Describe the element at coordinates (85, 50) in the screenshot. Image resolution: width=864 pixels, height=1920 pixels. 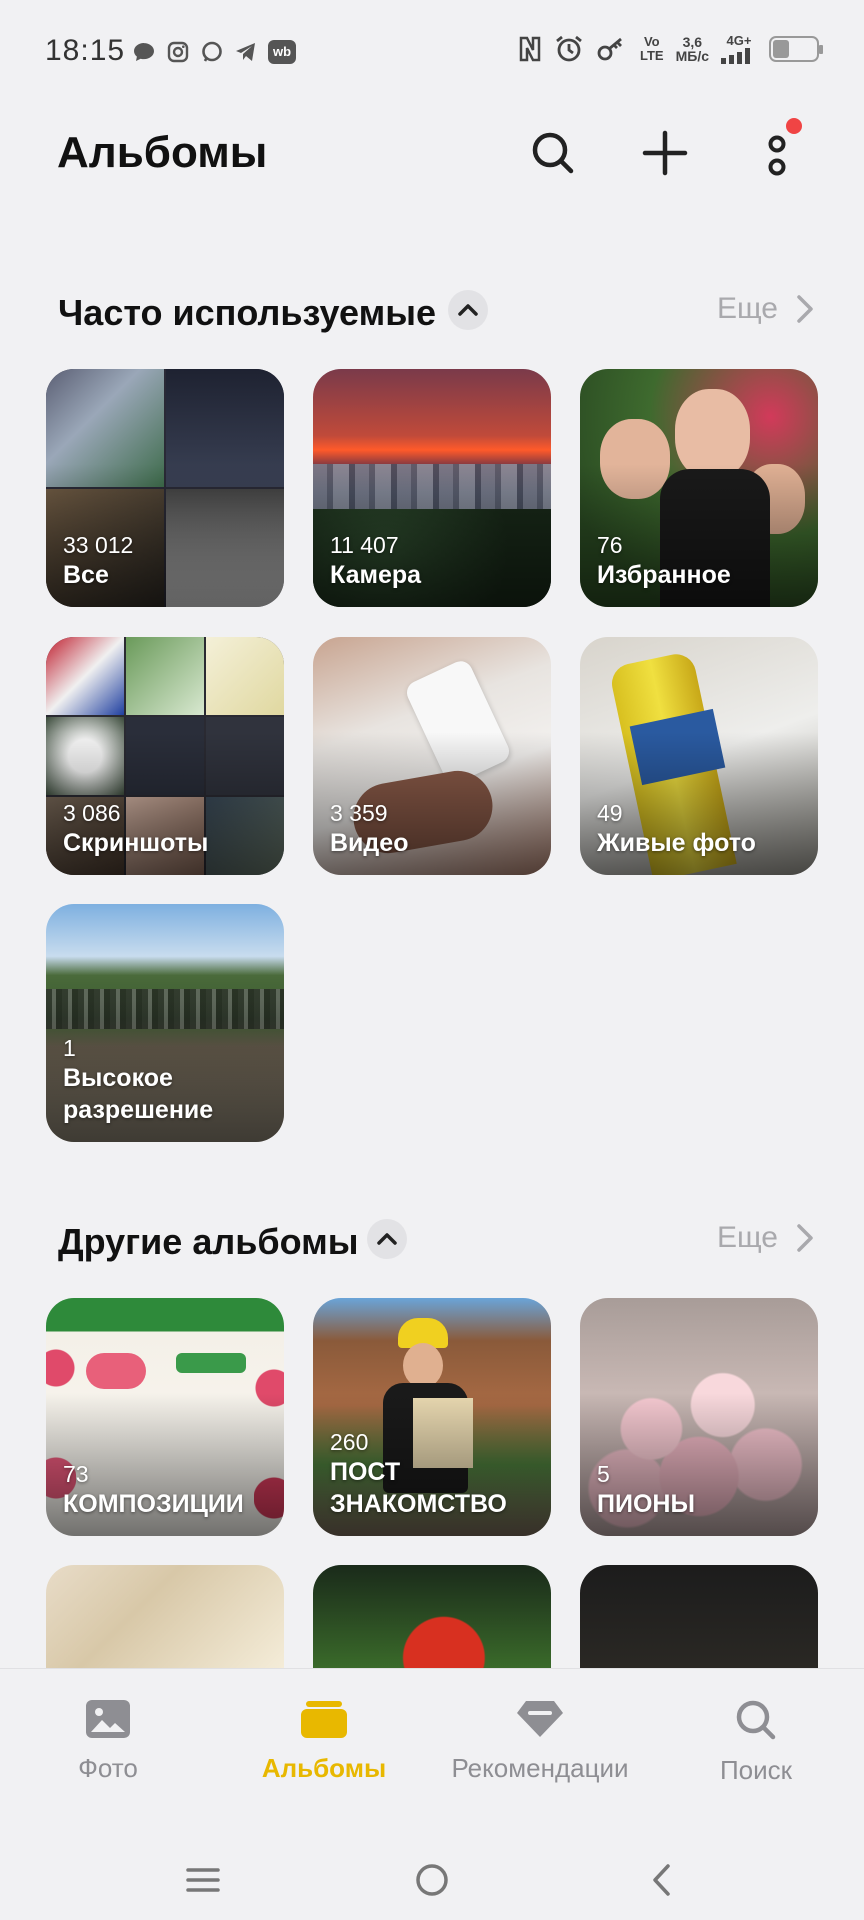
I see `status-time: 18:15` at that location.